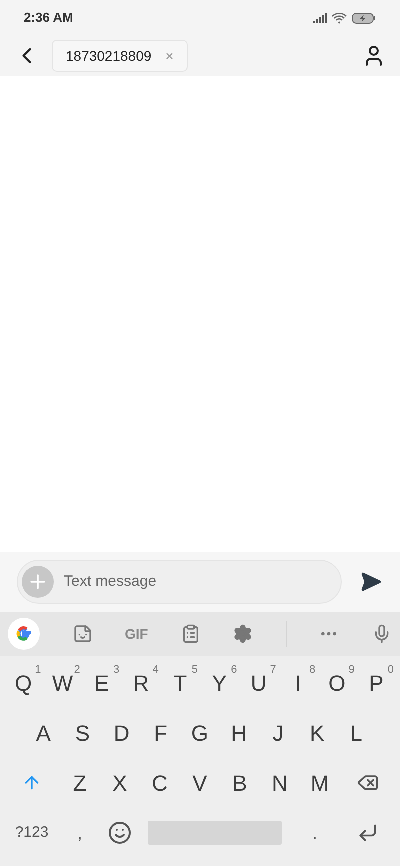 The image size is (400, 866). What do you see at coordinates (351, 670) in the screenshot?
I see `number-hint: 9` at bounding box center [351, 670].